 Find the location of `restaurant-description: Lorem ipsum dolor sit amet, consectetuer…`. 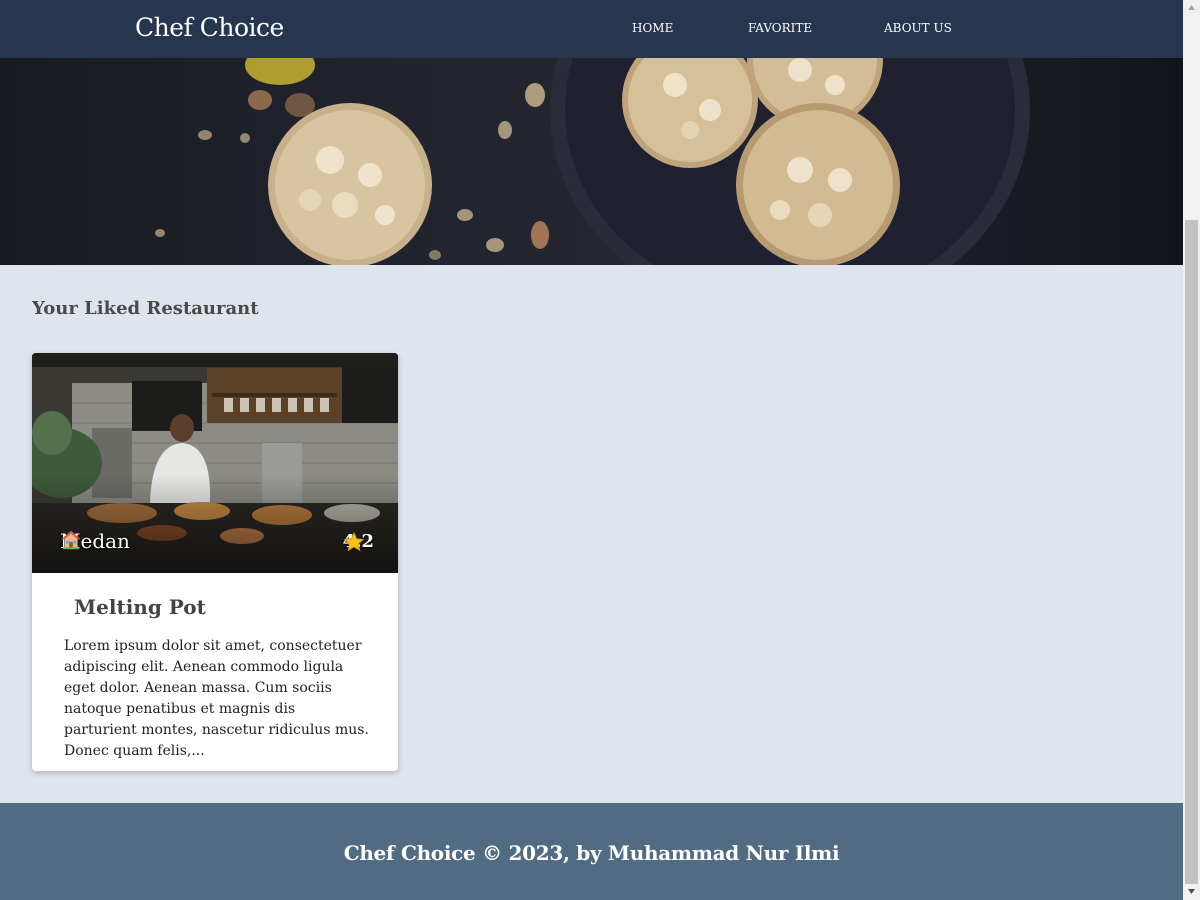

restaurant-description: Lorem ipsum dolor sit amet, consectetuer… is located at coordinates (216, 698).